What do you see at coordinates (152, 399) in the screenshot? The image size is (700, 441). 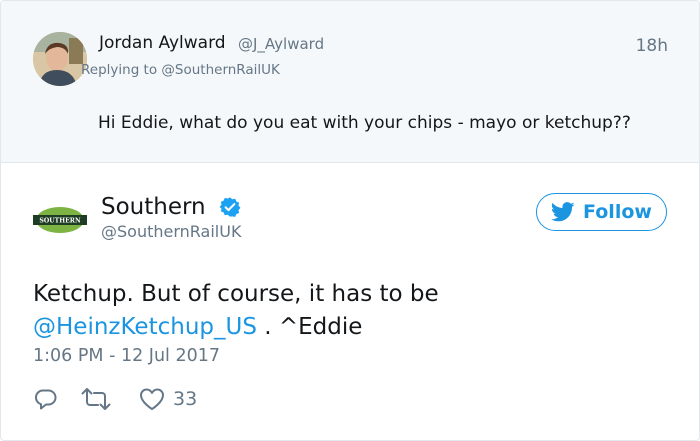 I see `heart-icon` at bounding box center [152, 399].